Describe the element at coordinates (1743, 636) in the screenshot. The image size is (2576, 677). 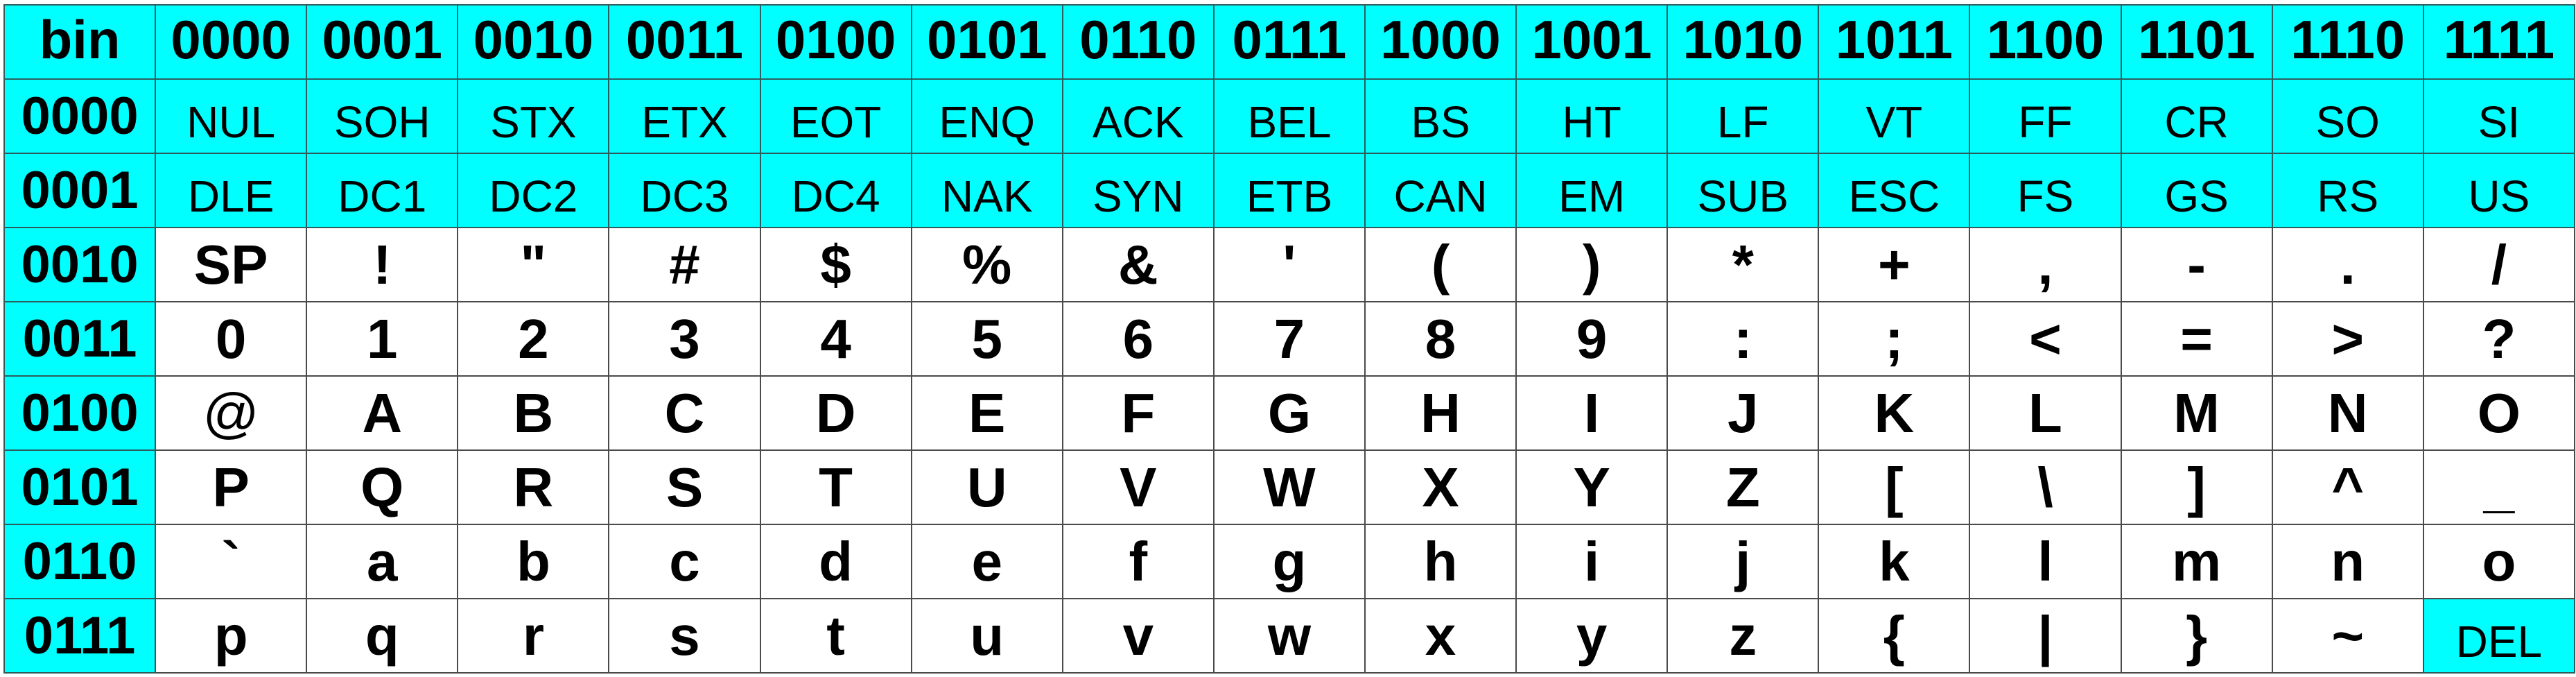
I see `printable-char-cell: z` at that location.